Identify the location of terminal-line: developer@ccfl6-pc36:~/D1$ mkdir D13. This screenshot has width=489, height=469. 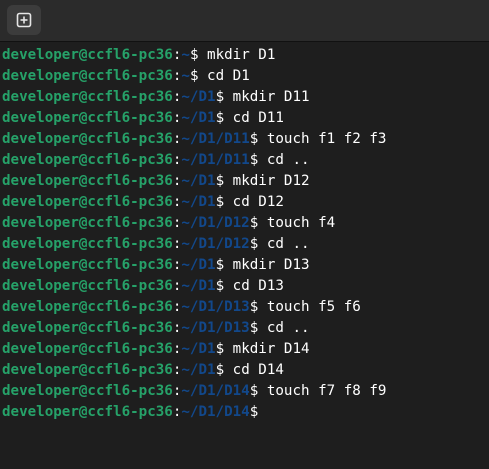
(245, 265).